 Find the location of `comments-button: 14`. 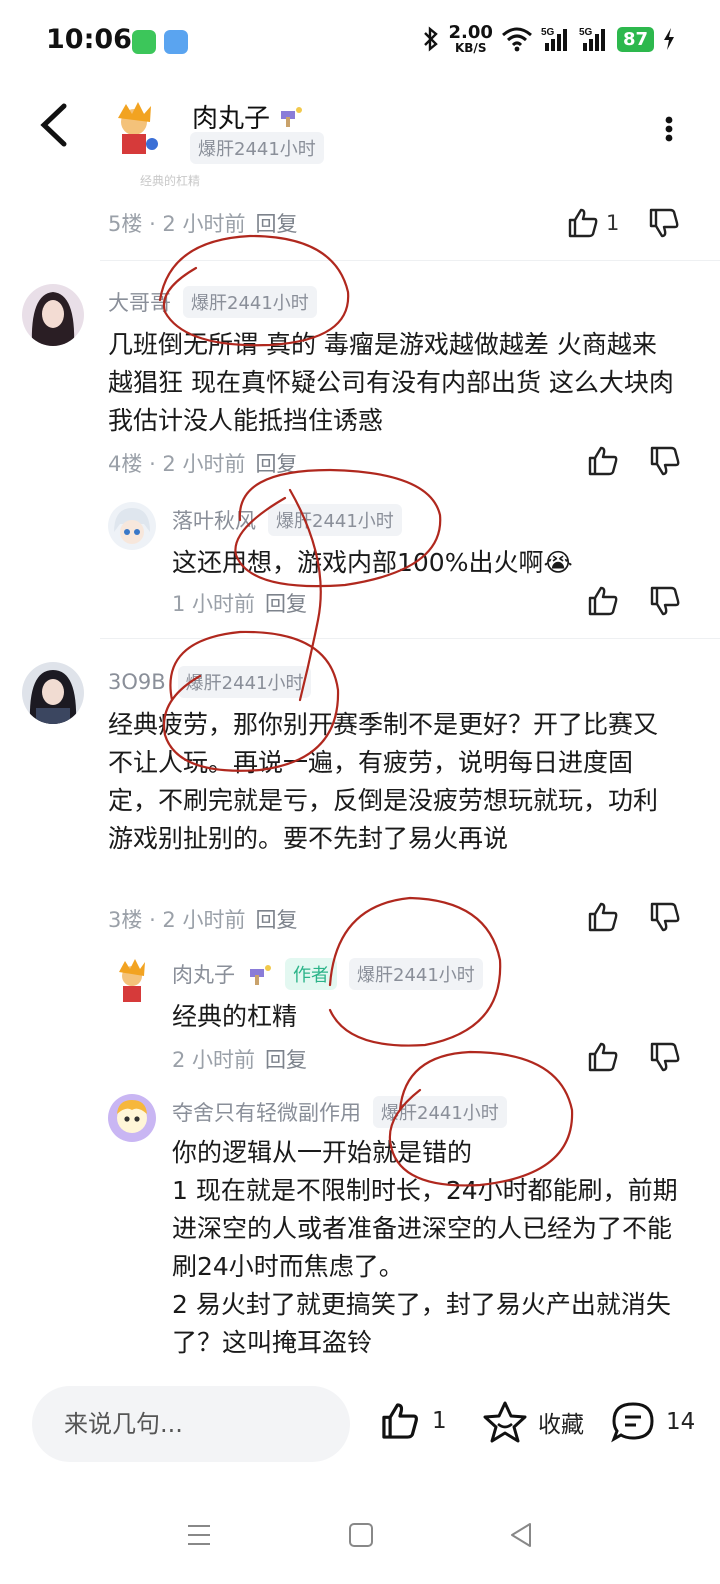

comments-button: 14 is located at coordinates (652, 1422).